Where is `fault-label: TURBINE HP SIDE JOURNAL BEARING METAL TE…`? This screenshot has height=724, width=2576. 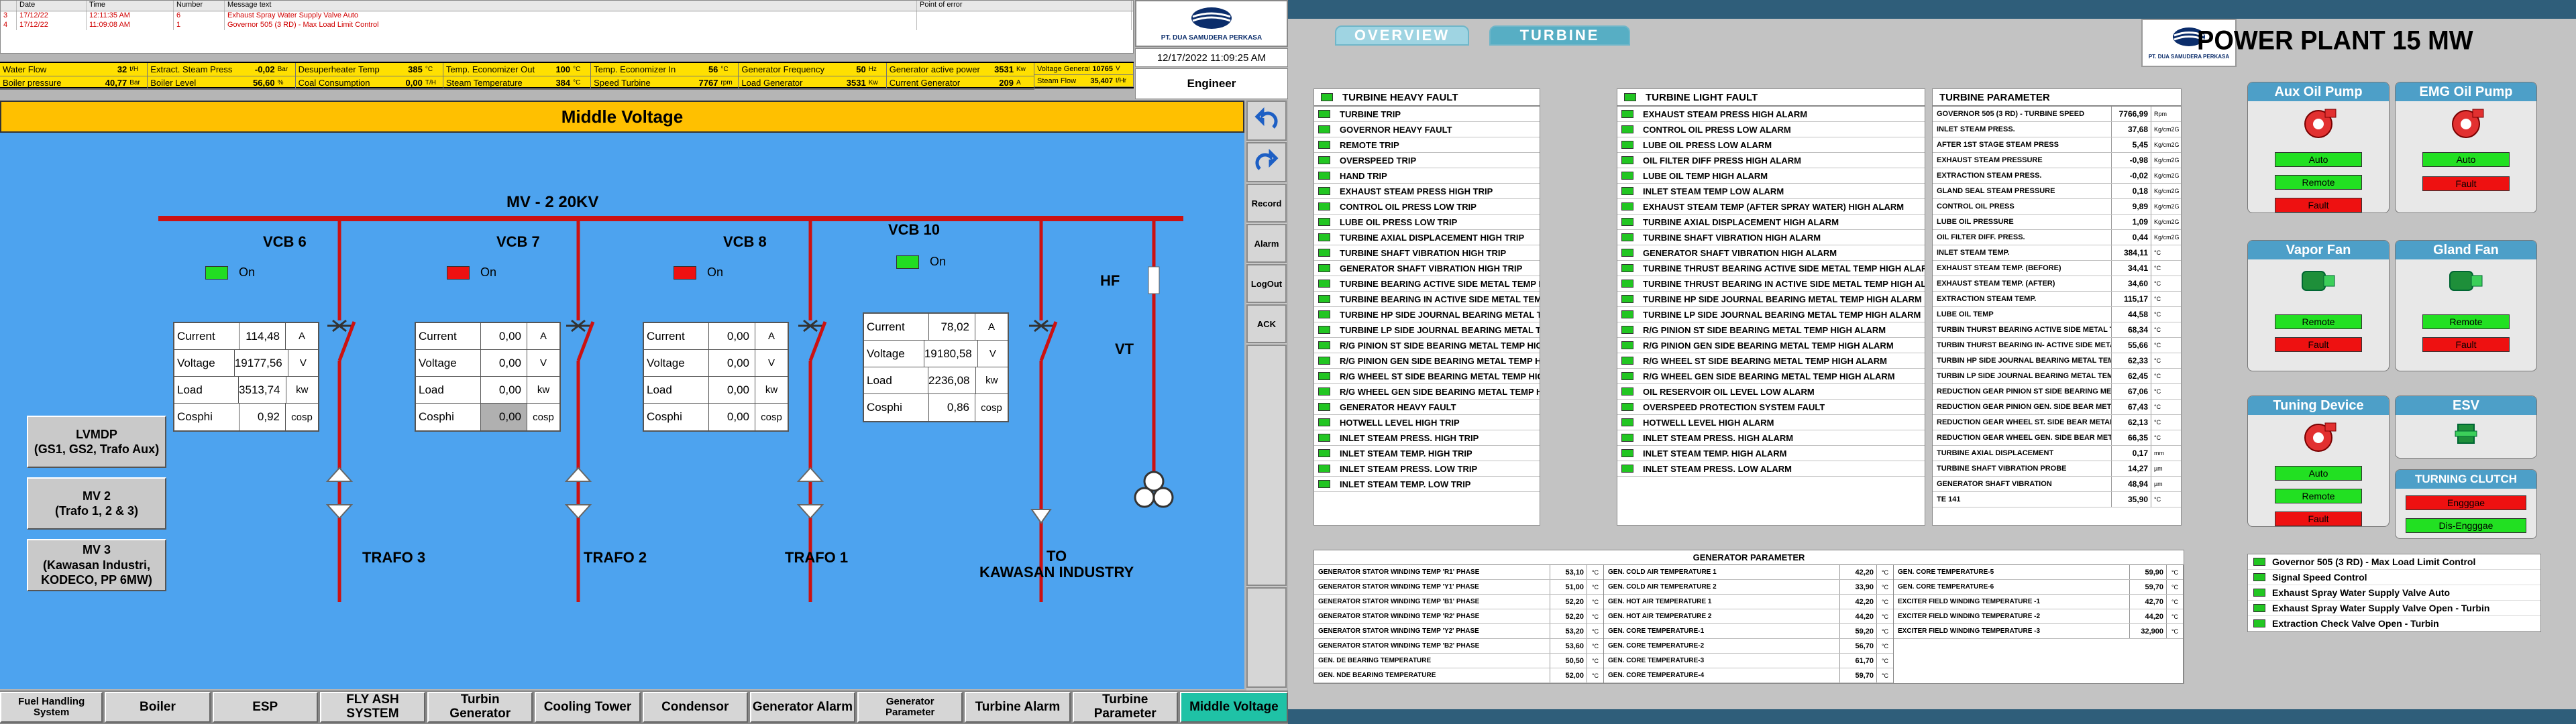 fault-label: TURBINE HP SIDE JOURNAL BEARING METAL TE… is located at coordinates (1440, 314).